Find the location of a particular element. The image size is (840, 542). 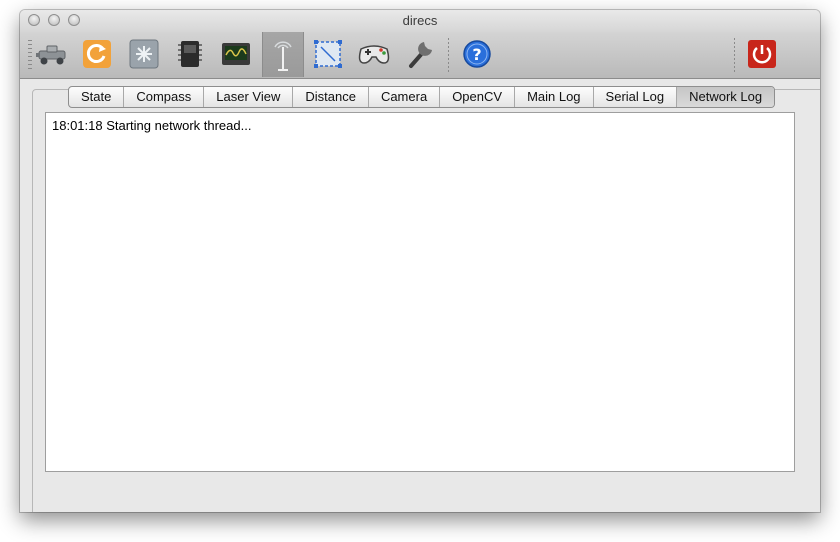

chip-icon is located at coordinates (190, 54).